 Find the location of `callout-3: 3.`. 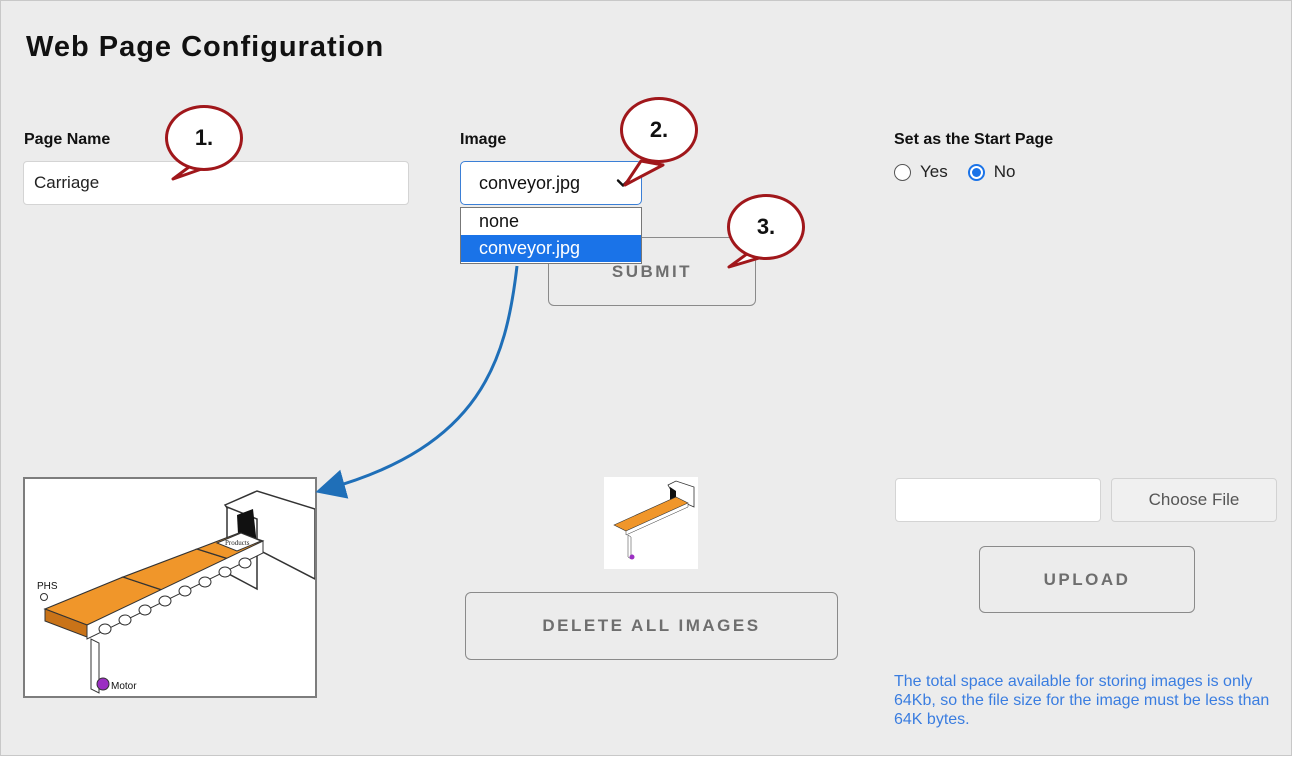

callout-3: 3. is located at coordinates (766, 227).